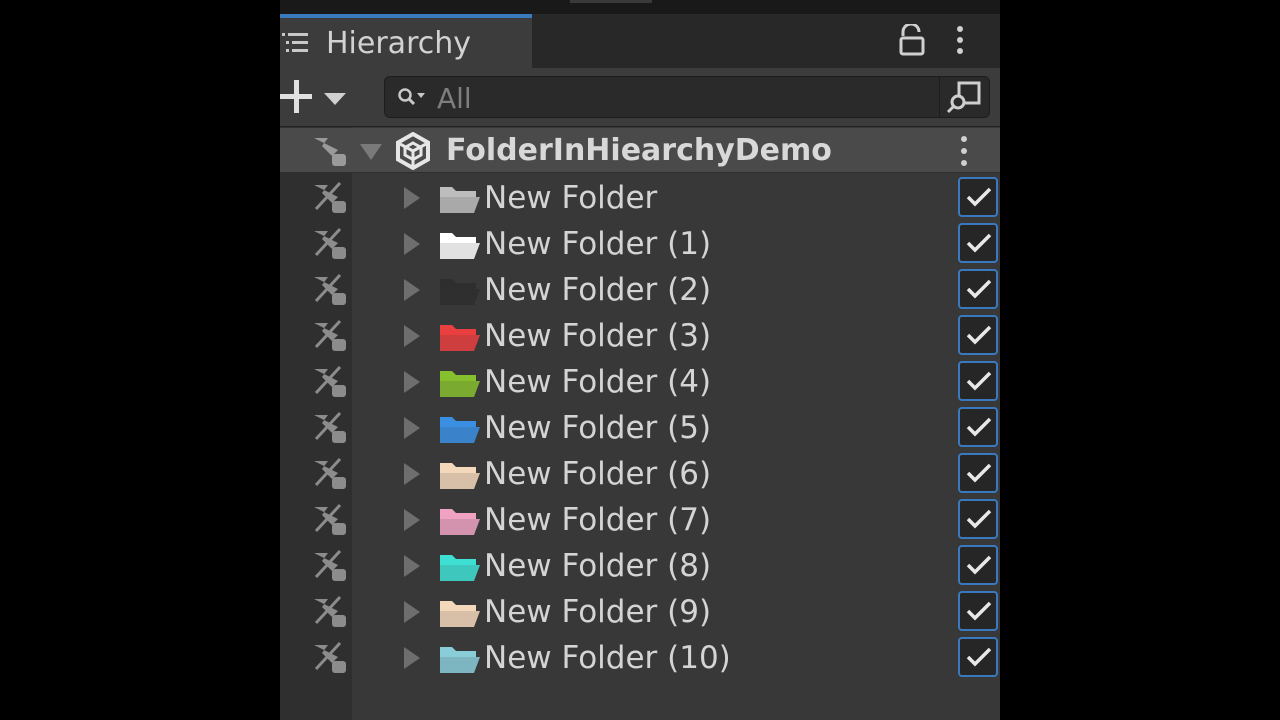 The width and height of the screenshot is (1280, 720). What do you see at coordinates (964, 151) in the screenshot?
I see `scene-kebab-menu-icon` at bounding box center [964, 151].